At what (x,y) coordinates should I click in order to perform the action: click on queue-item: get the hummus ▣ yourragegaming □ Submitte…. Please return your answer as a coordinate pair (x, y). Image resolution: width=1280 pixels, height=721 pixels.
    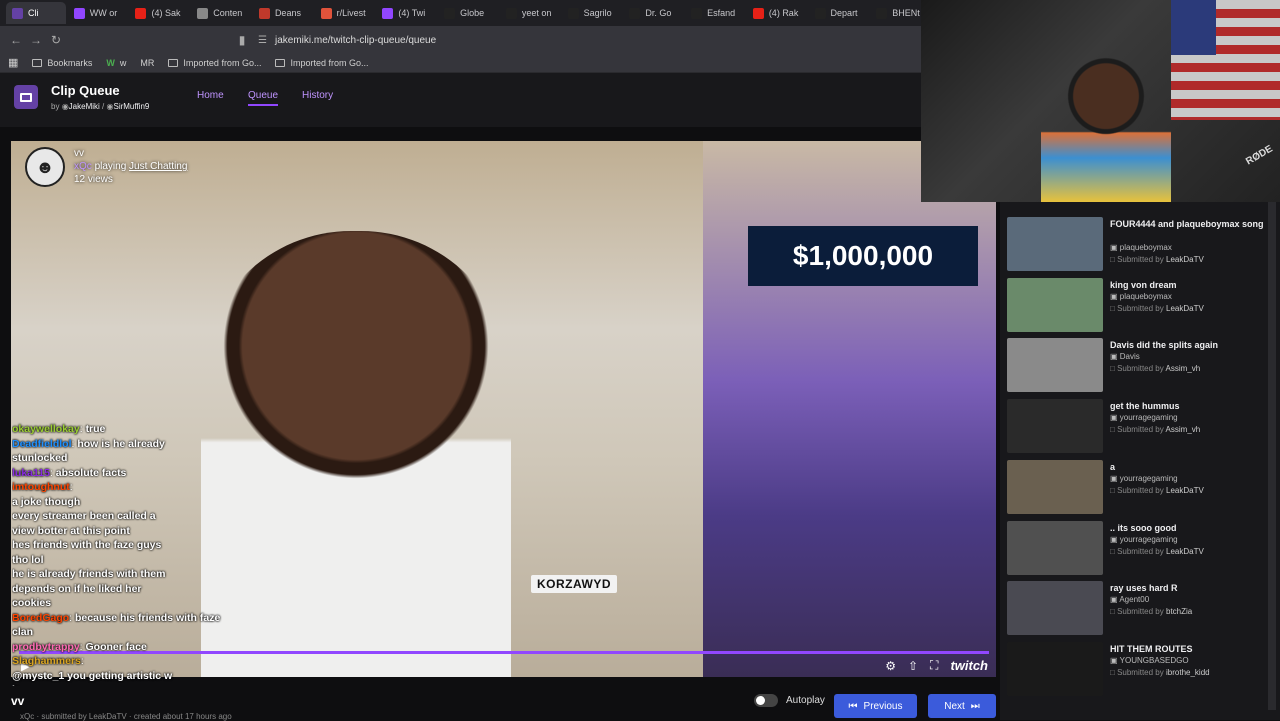
    Looking at the image, I should click on (1142, 428).